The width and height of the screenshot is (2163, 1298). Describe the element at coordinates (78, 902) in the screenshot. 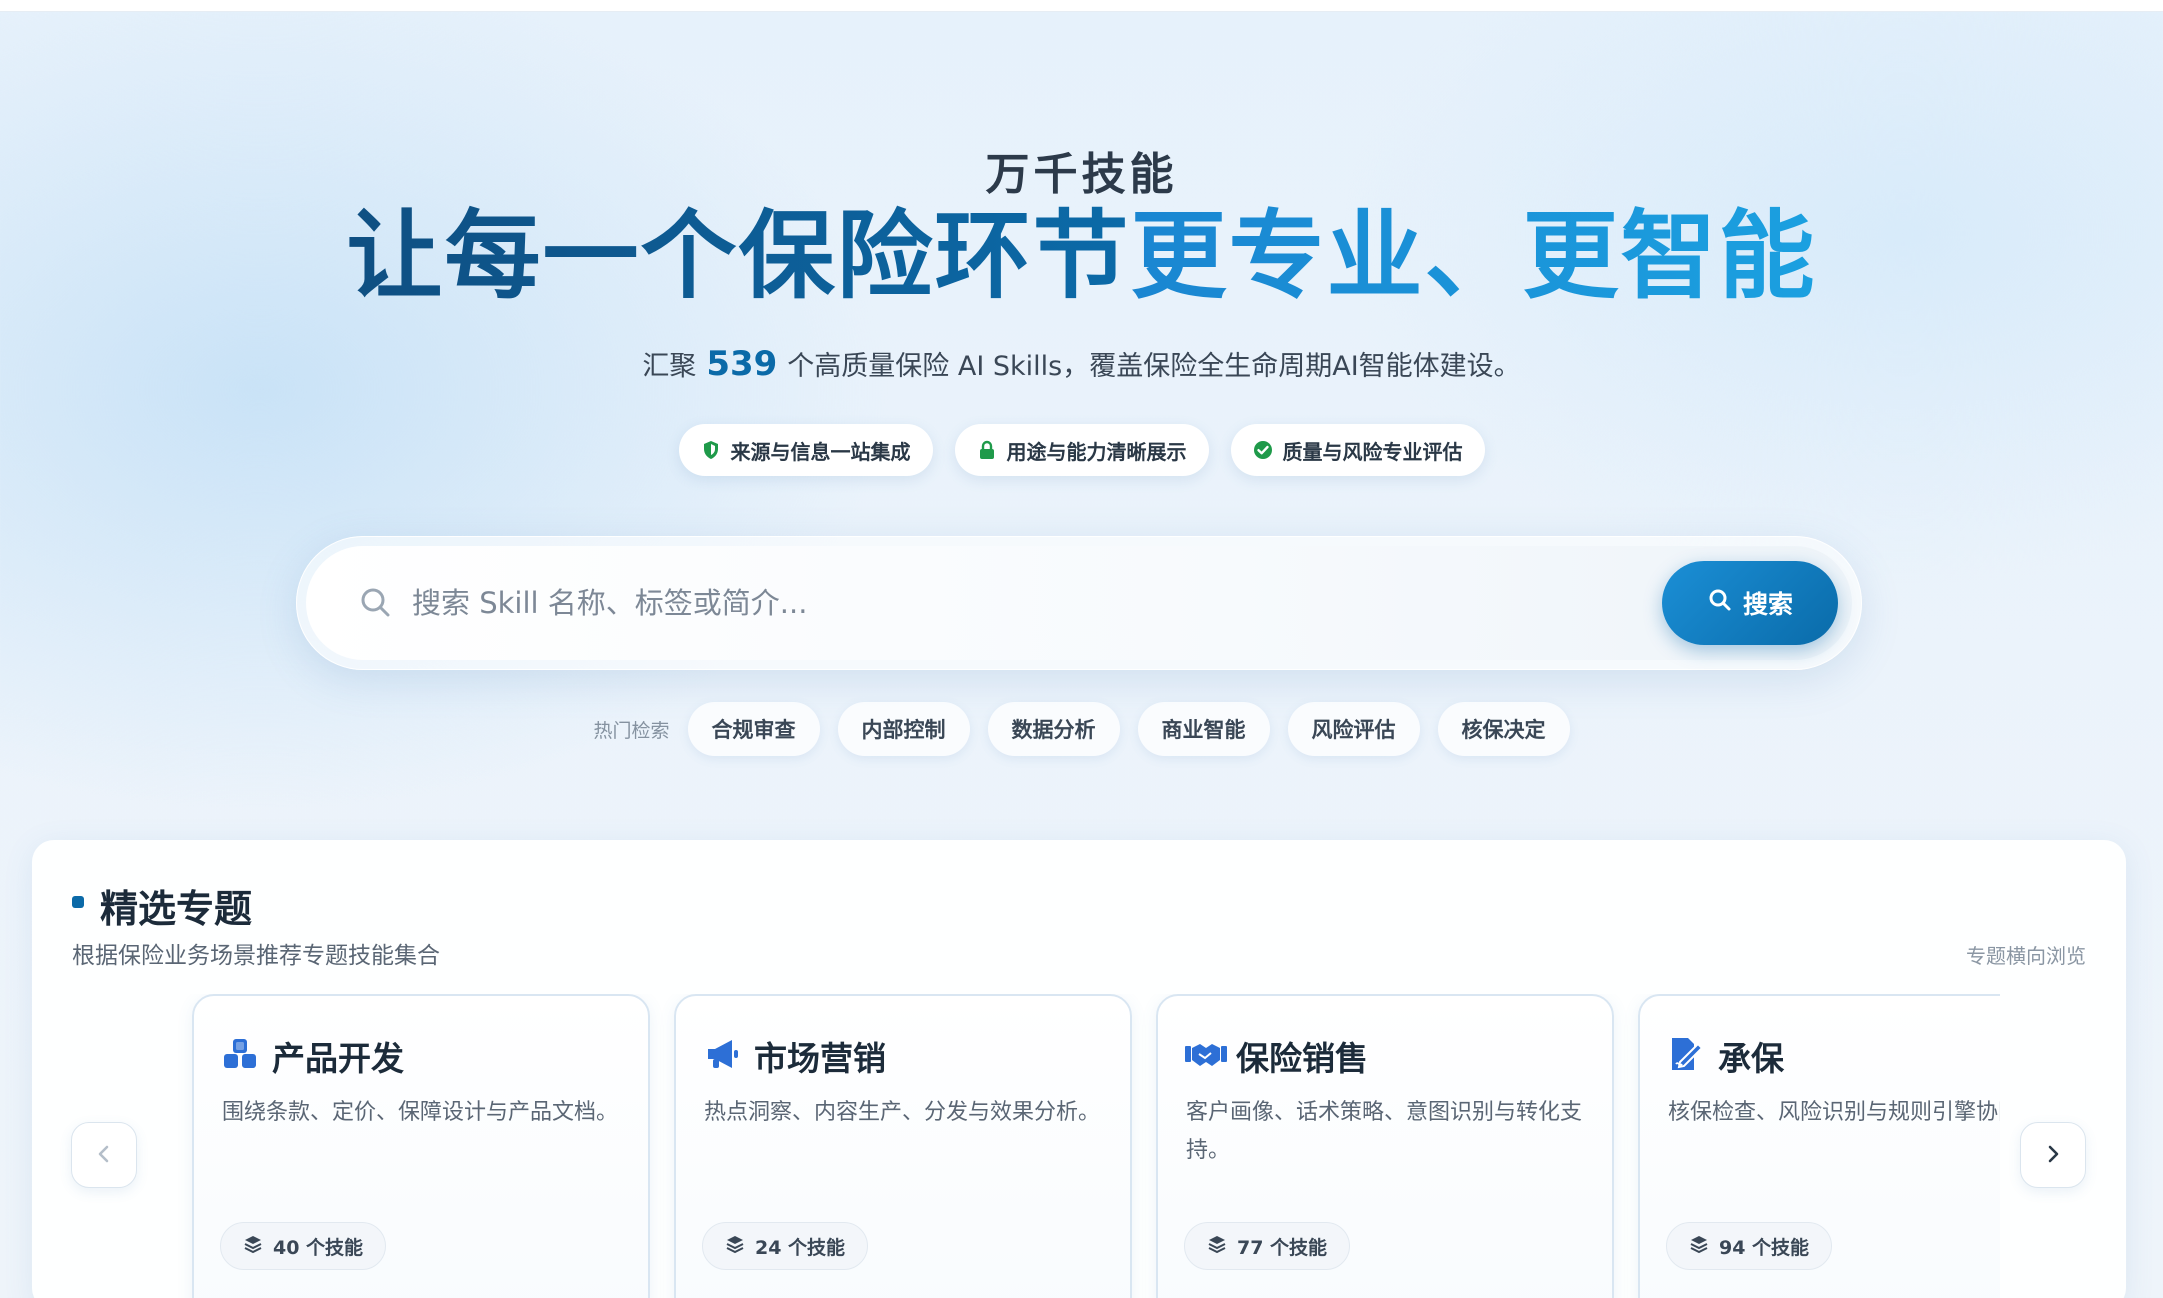

I see `section-marker` at that location.